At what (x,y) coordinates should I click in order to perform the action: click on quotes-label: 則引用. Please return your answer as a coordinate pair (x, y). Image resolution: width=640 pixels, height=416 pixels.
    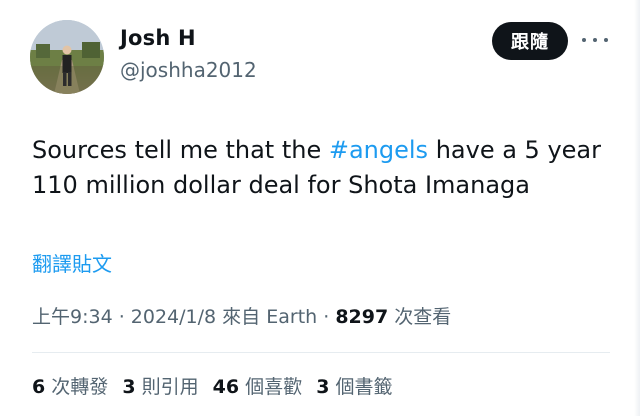
    Looking at the image, I should click on (167, 387).